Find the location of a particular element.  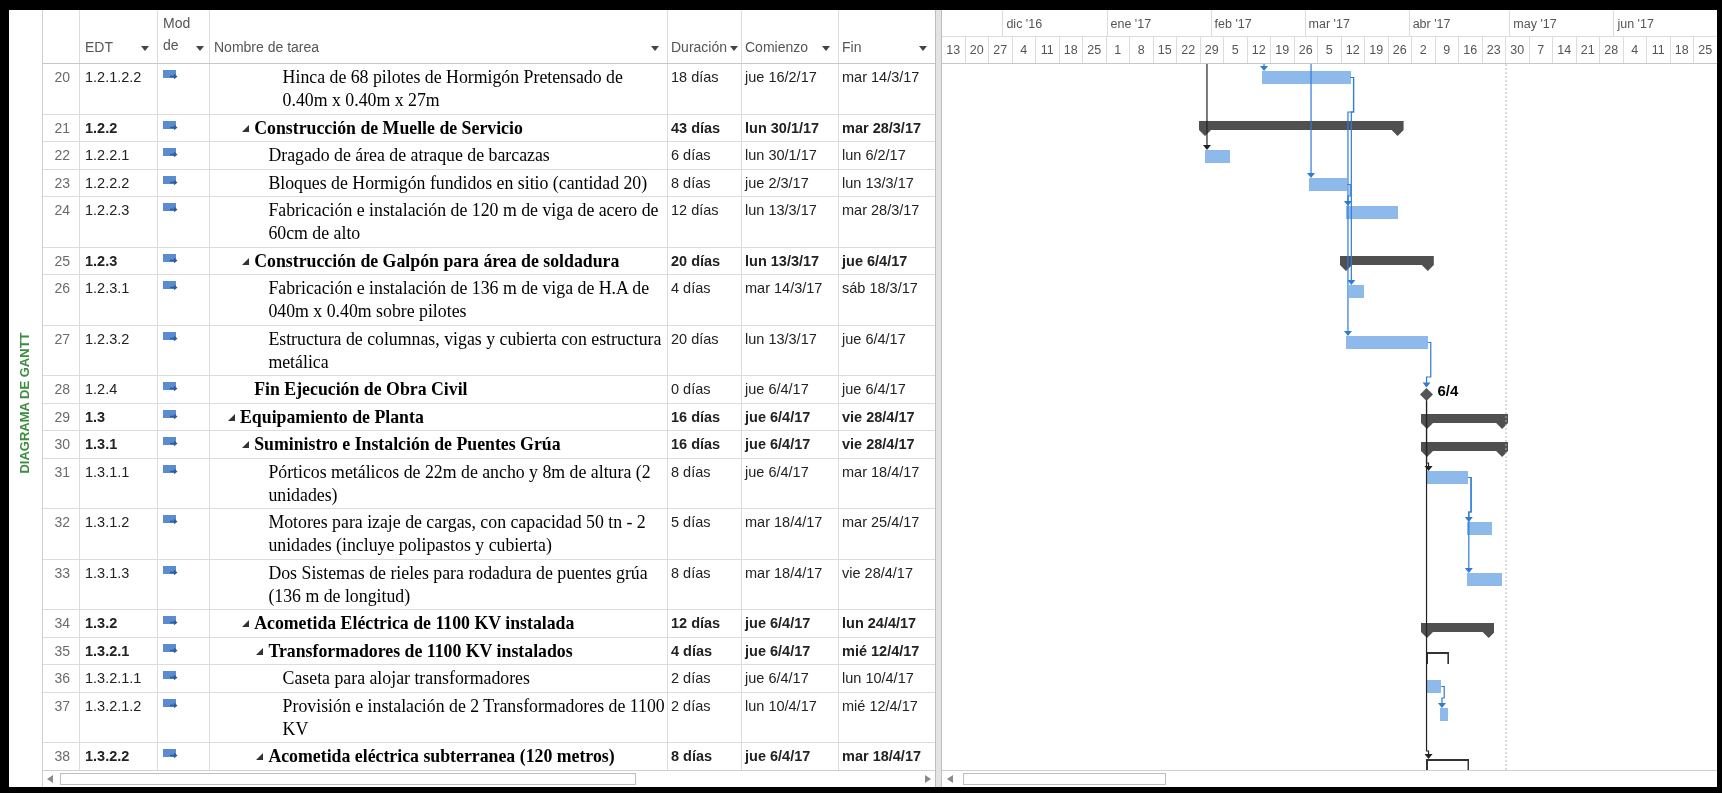

row-number: 23 is located at coordinates (61, 182).